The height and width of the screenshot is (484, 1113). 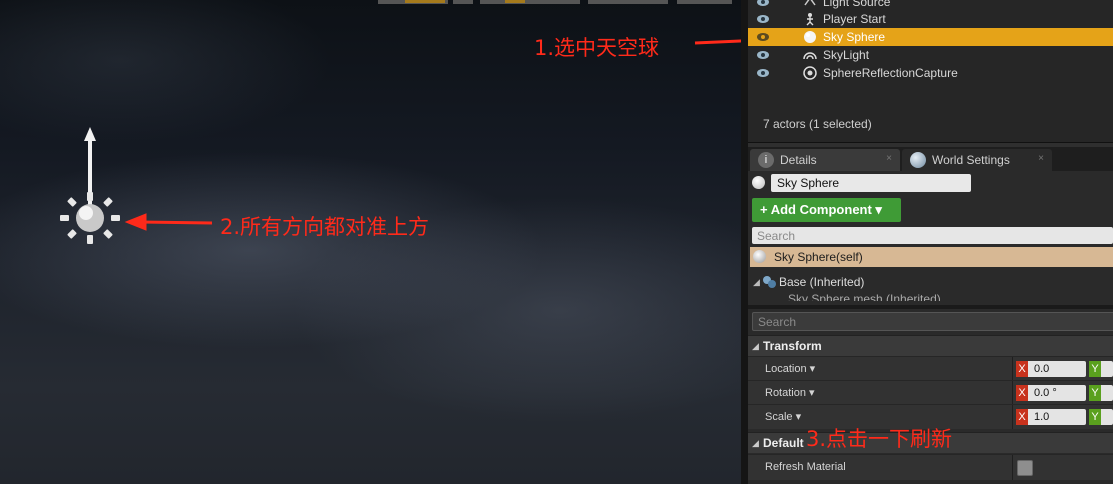 I want to click on category-transform-label: Transform, so click(x=792, y=346).